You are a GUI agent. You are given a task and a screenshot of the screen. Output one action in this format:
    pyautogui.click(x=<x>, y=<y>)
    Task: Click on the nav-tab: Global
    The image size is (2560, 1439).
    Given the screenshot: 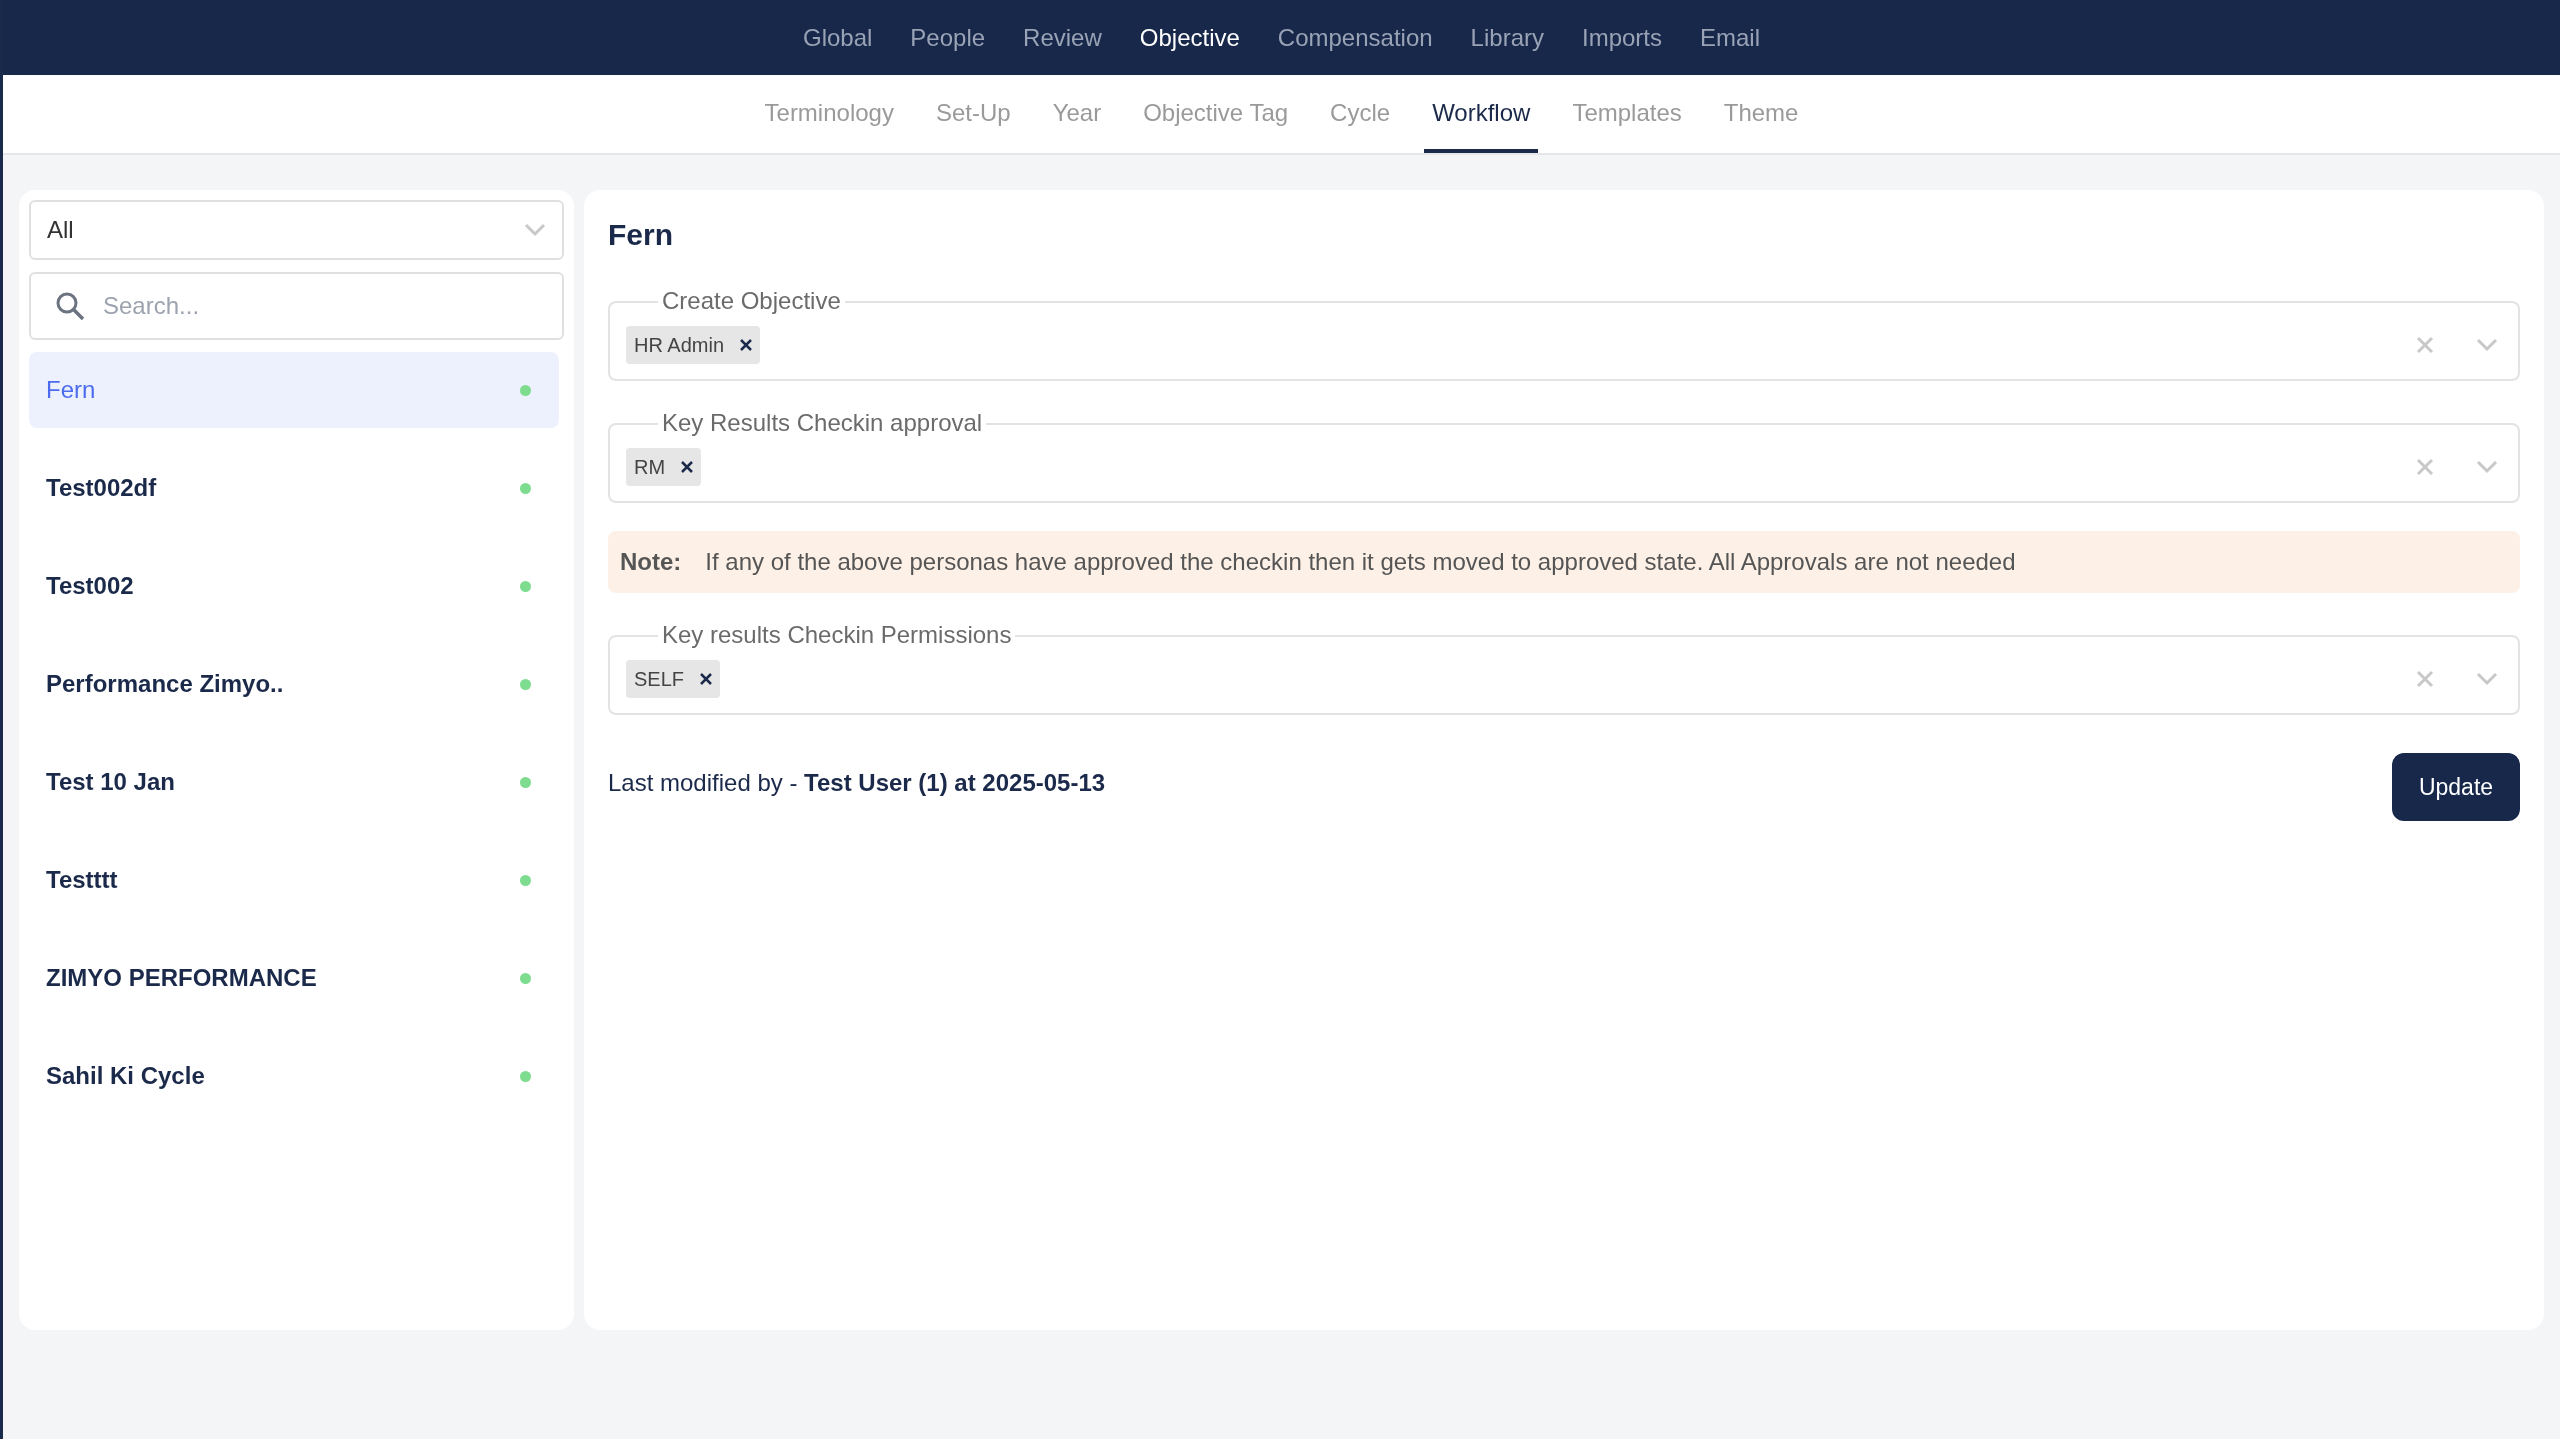 What is the action you would take?
    pyautogui.click(x=838, y=37)
    